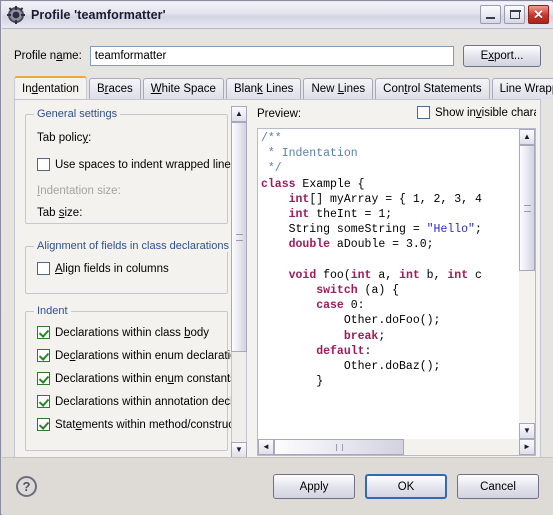 This screenshot has height=515, width=553. Describe the element at coordinates (490, 18) in the screenshot. I see `minimize-icon` at that location.